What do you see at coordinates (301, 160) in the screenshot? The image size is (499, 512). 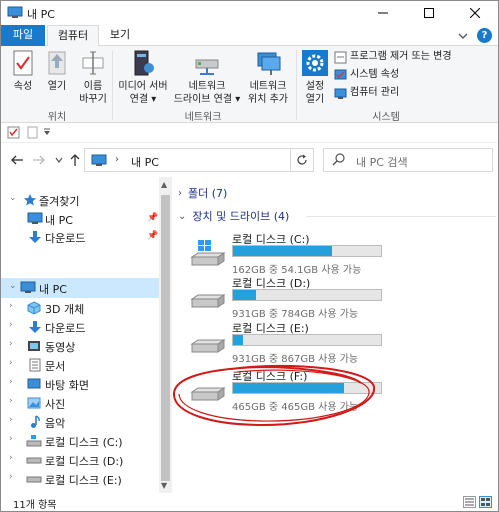 I see `refresh-button` at bounding box center [301, 160].